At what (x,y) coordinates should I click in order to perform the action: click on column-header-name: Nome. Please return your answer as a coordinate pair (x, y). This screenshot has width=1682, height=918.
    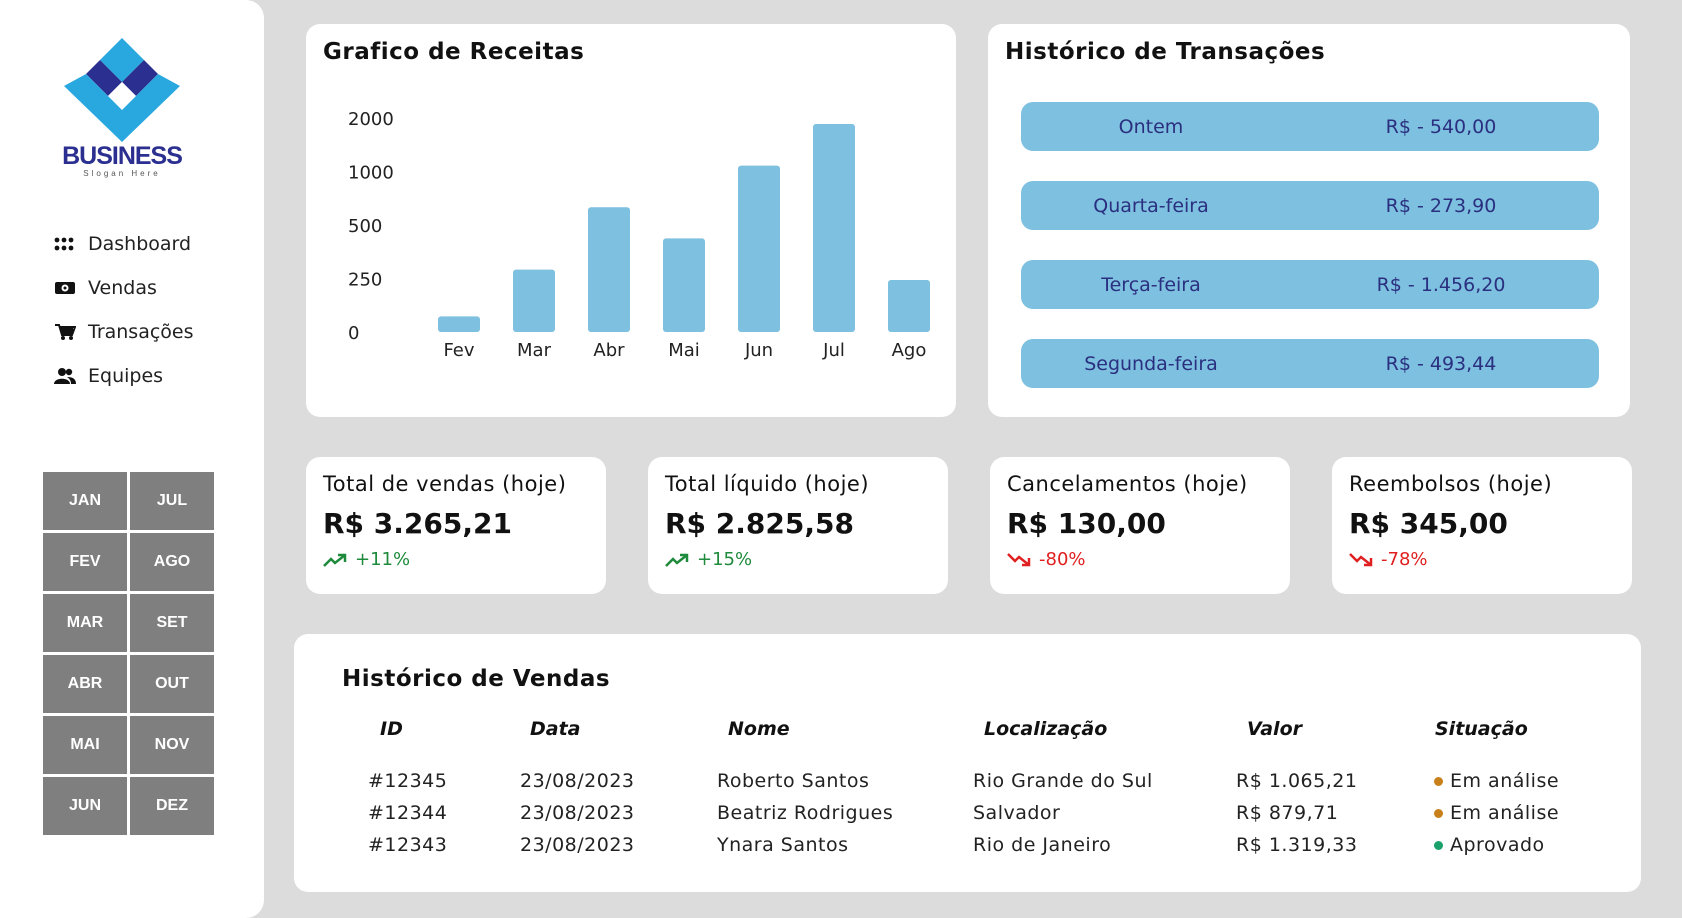
    Looking at the image, I should click on (759, 729).